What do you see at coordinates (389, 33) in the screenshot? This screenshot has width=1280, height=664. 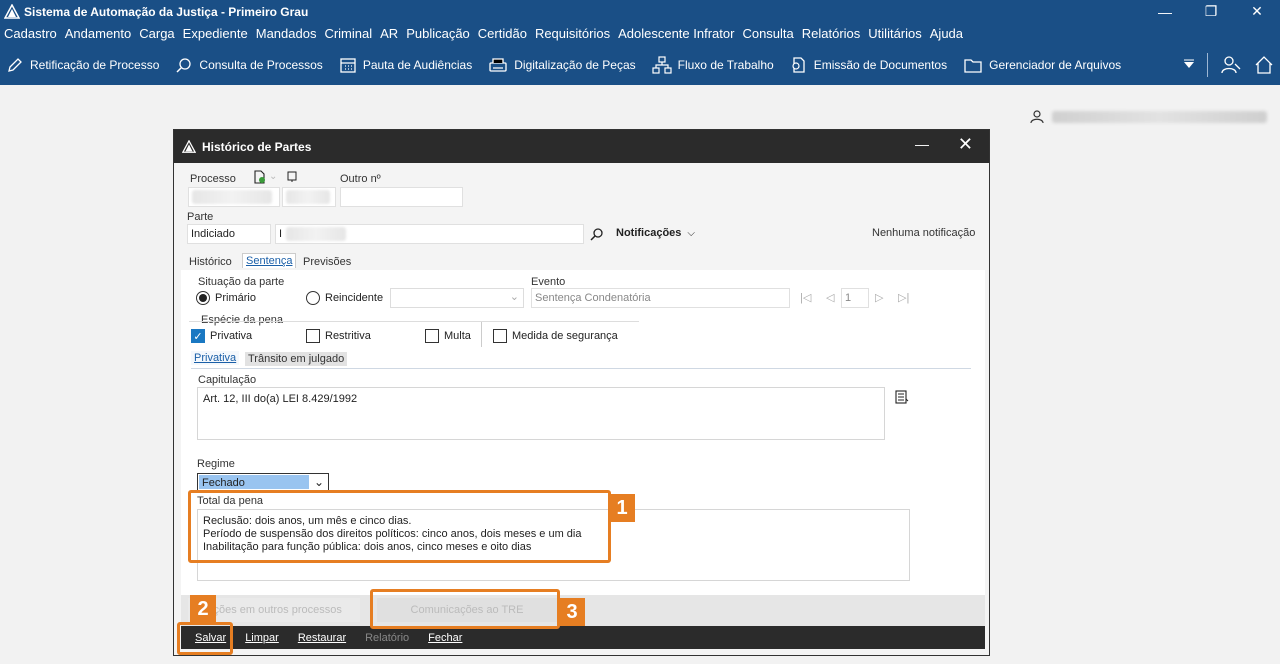 I see `menu-ar: AR` at bounding box center [389, 33].